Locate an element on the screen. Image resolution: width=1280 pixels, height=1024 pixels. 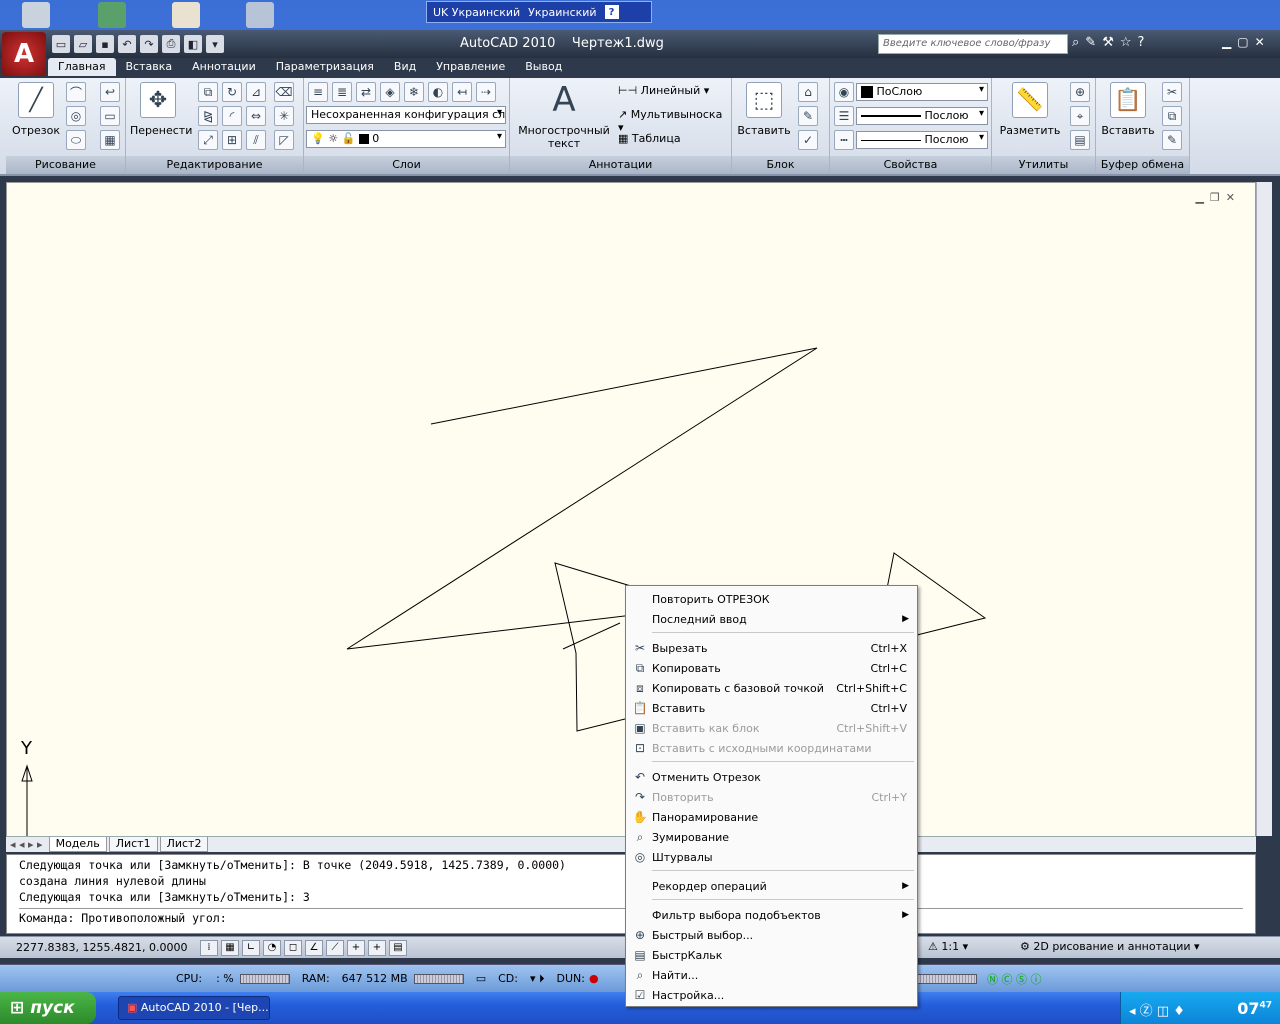
panel-block-label: Блок is located at coordinates (780, 165).